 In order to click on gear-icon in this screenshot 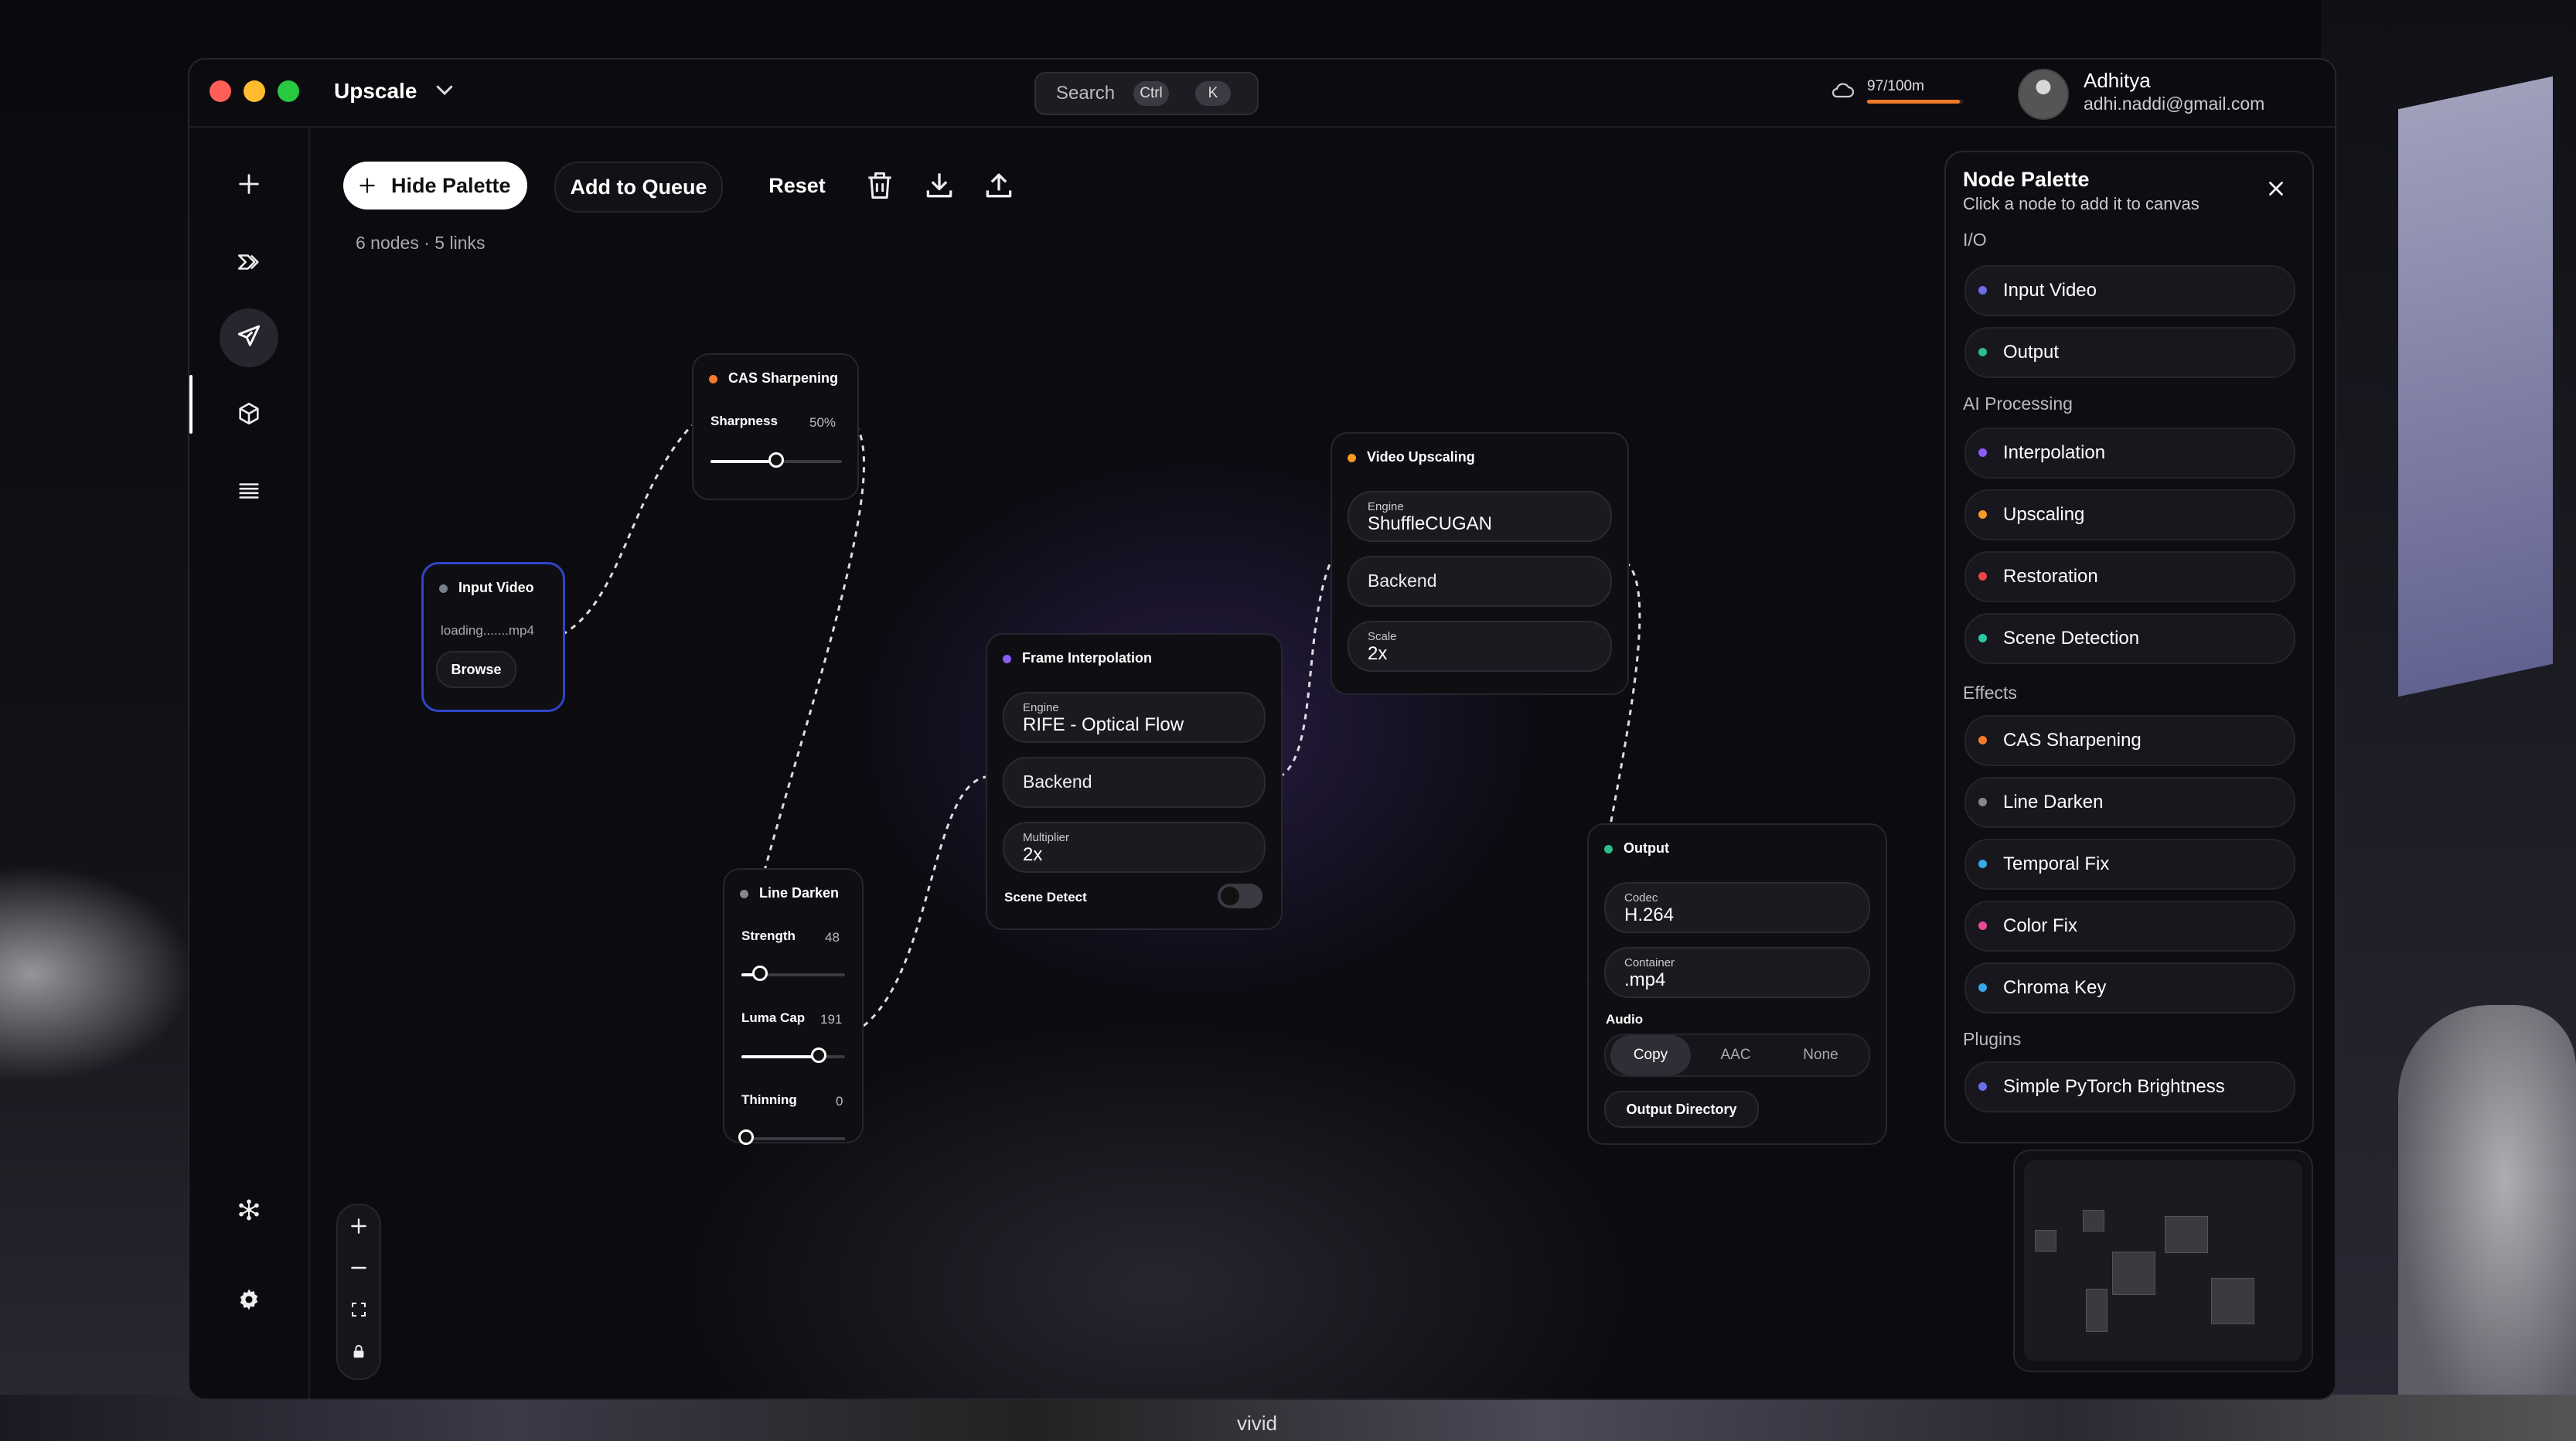, I will do `click(249, 1302)`.